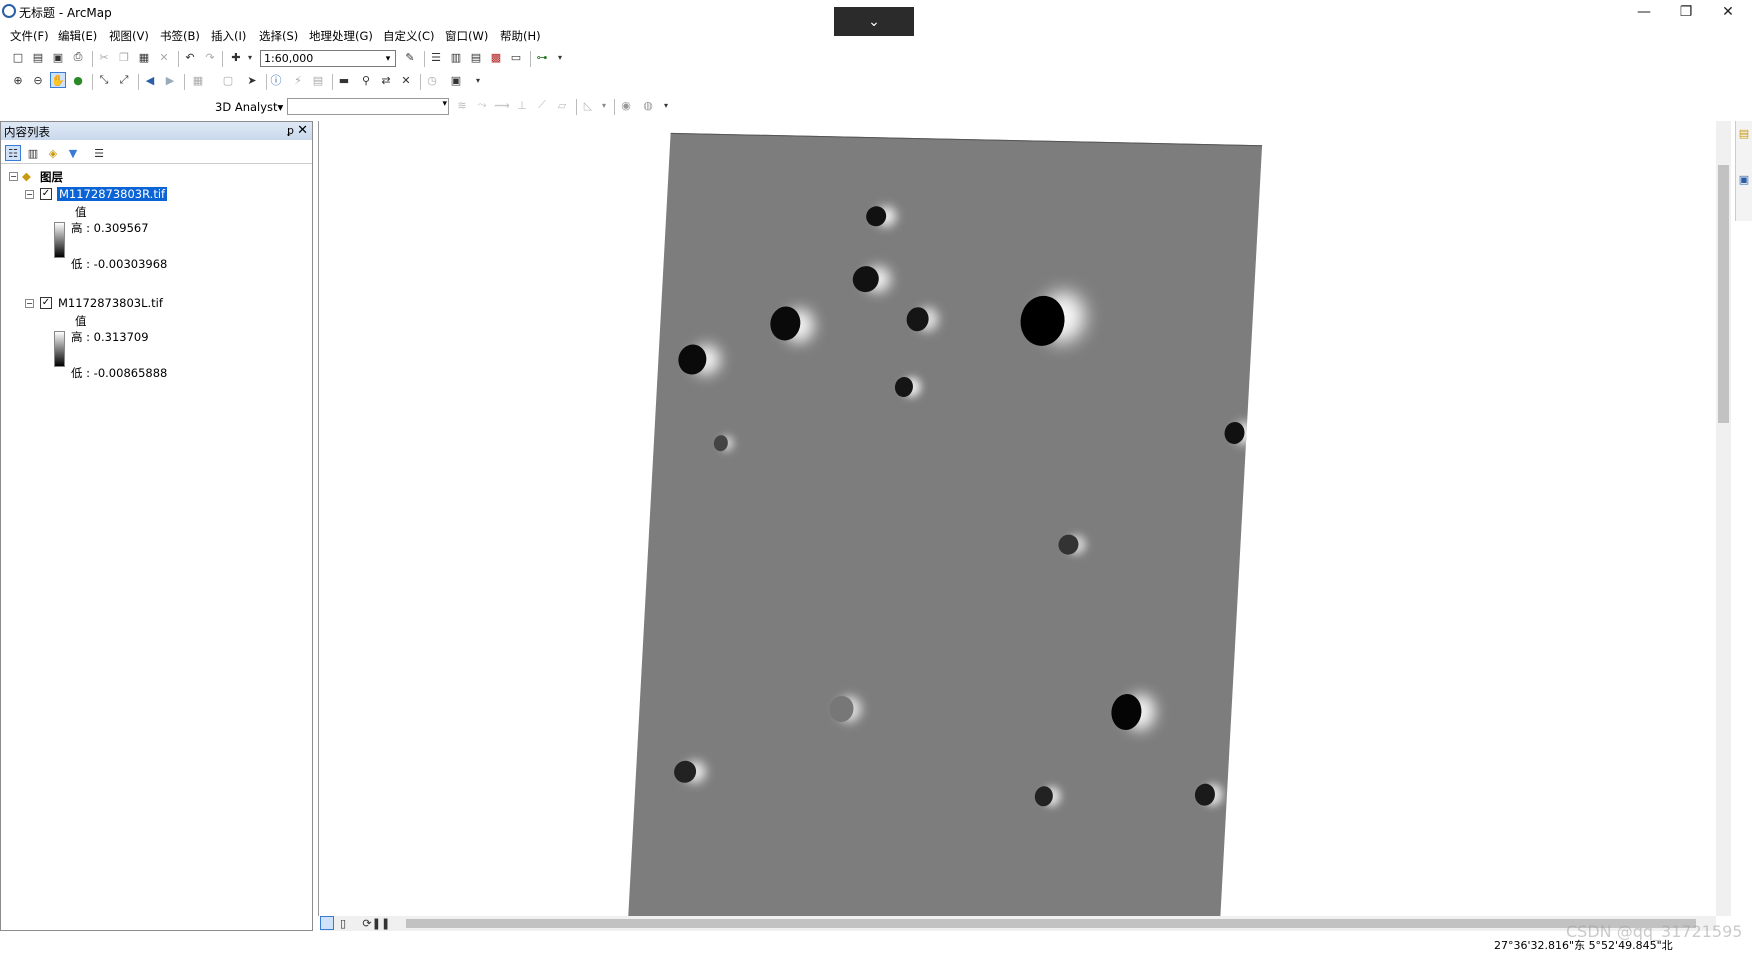 The height and width of the screenshot is (953, 1752). What do you see at coordinates (180, 36) in the screenshot?
I see `menu-bookmarks: 书签(B)` at bounding box center [180, 36].